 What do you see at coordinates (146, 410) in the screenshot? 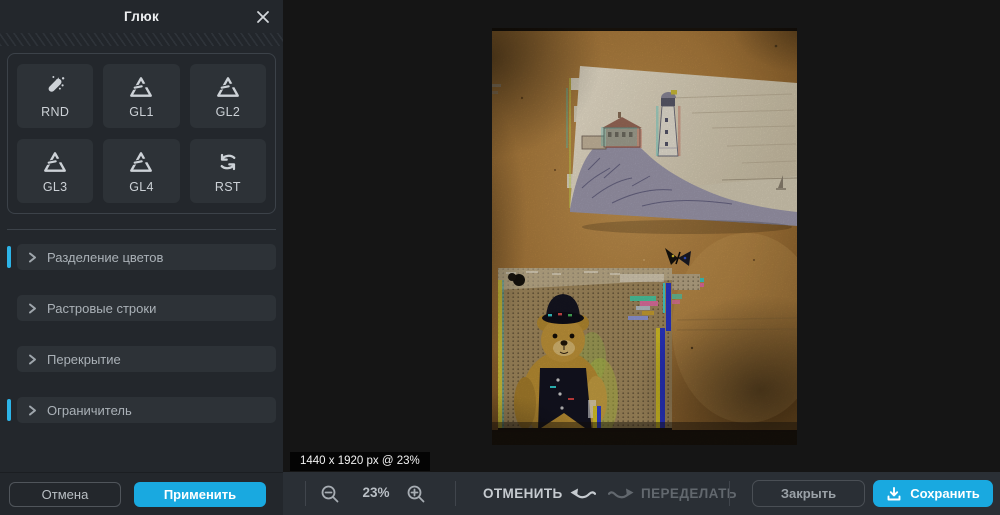
I see `section-row-limiter: Ограничитель` at bounding box center [146, 410].